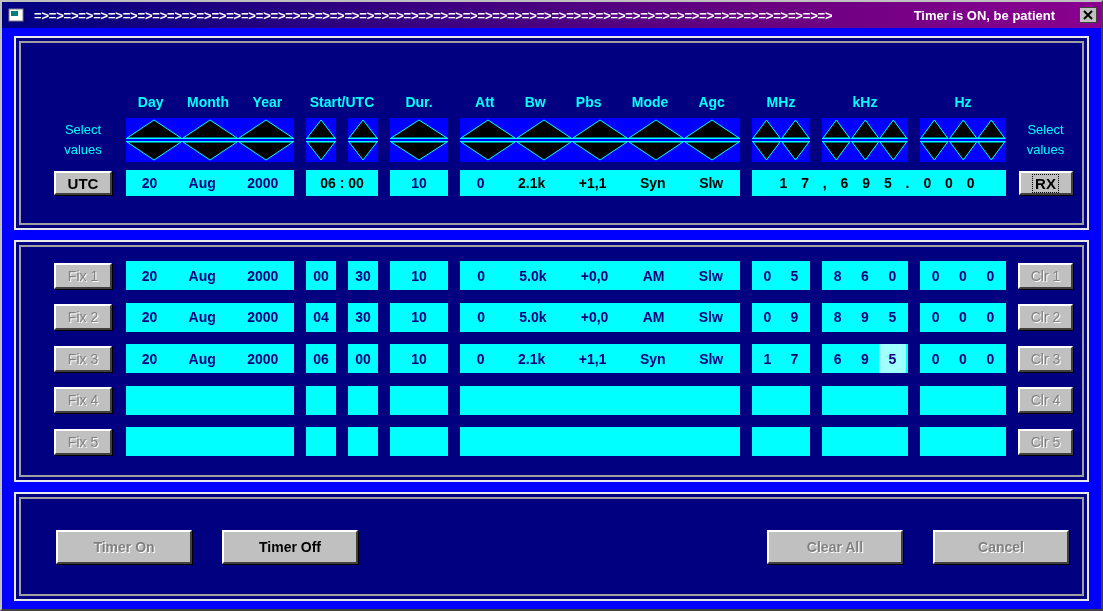  What do you see at coordinates (963, 102) in the screenshot?
I see `hz-label: Hz` at bounding box center [963, 102].